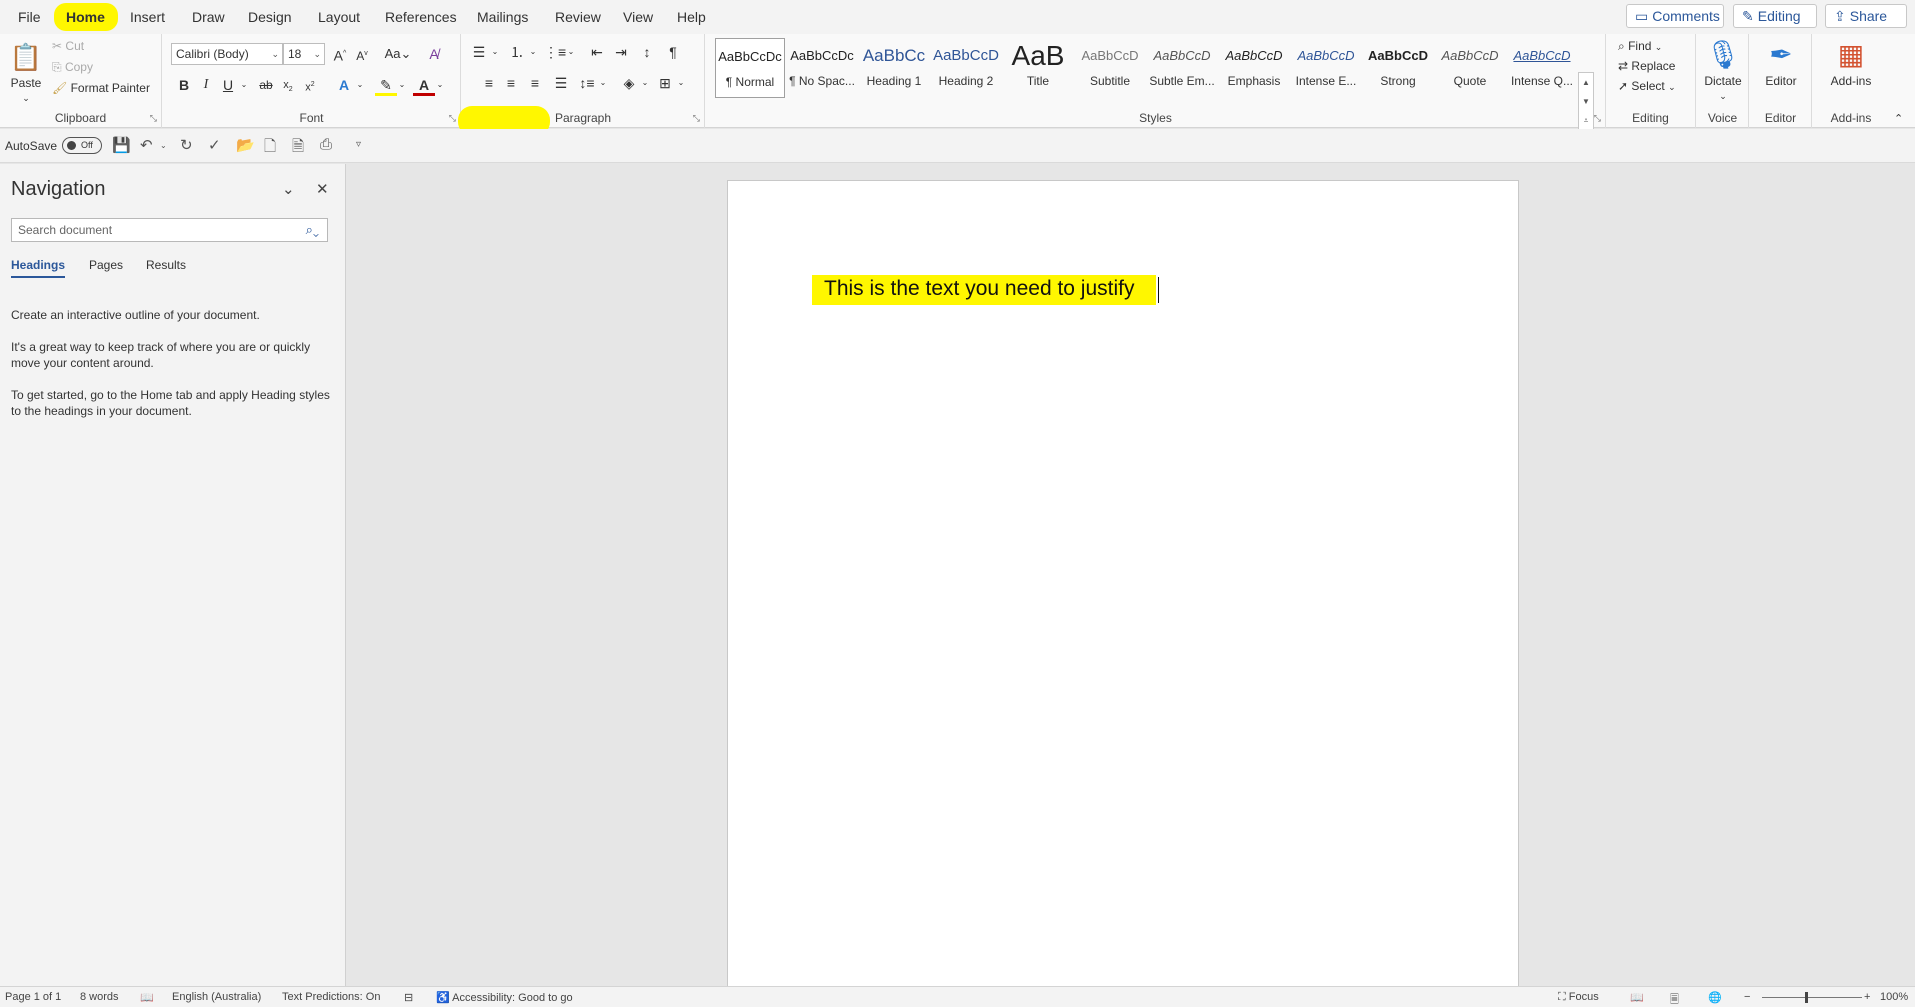 The width and height of the screenshot is (1915, 1007). I want to click on shading-dropdown-icon: ⌄, so click(645, 83).